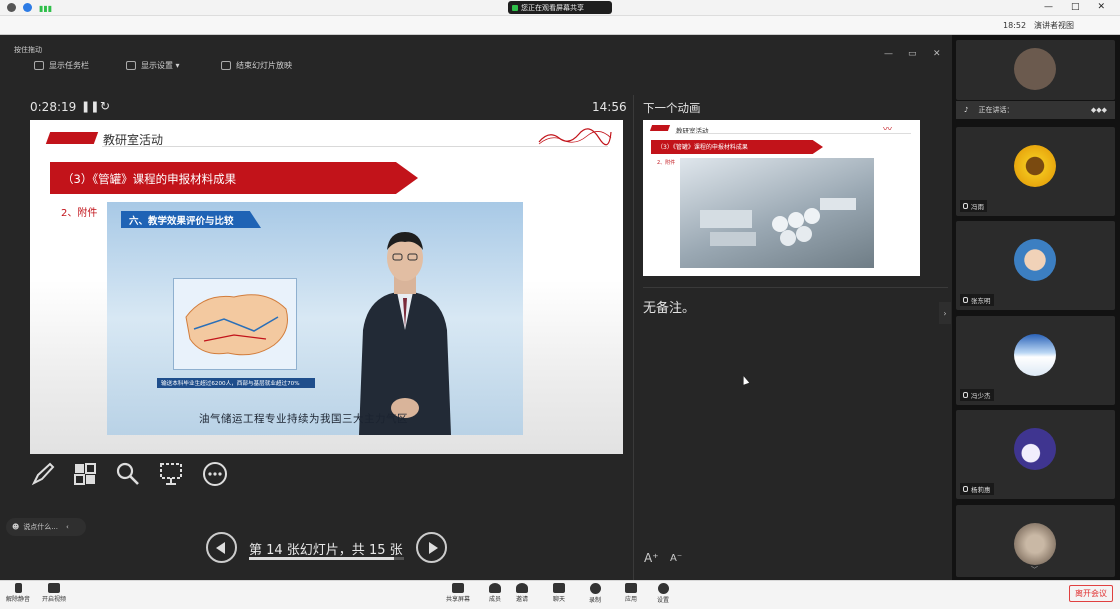 This screenshot has height=609, width=1120. What do you see at coordinates (795, 287) in the screenshot?
I see `notes-separator` at bounding box center [795, 287].